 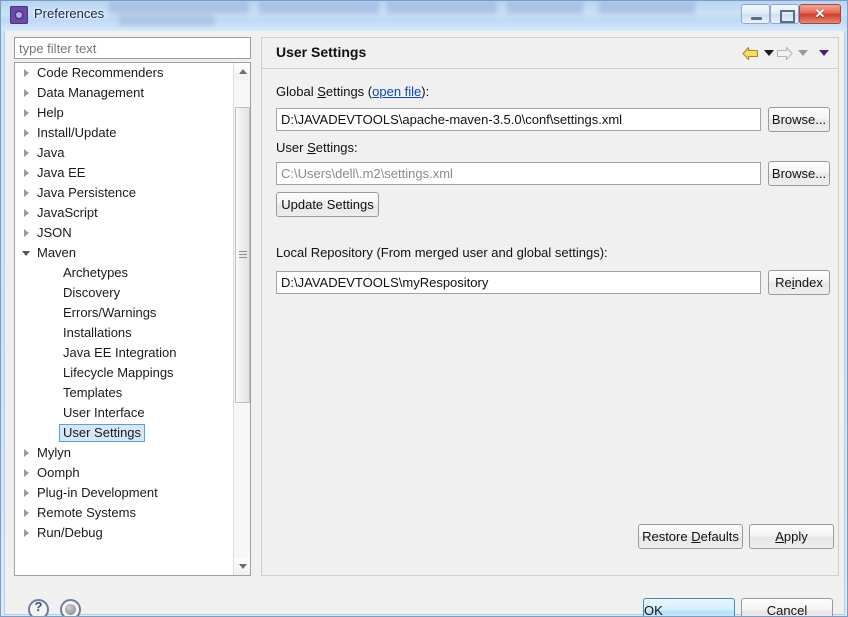 I want to click on tree-item-label: Run/Debug, so click(x=70, y=532).